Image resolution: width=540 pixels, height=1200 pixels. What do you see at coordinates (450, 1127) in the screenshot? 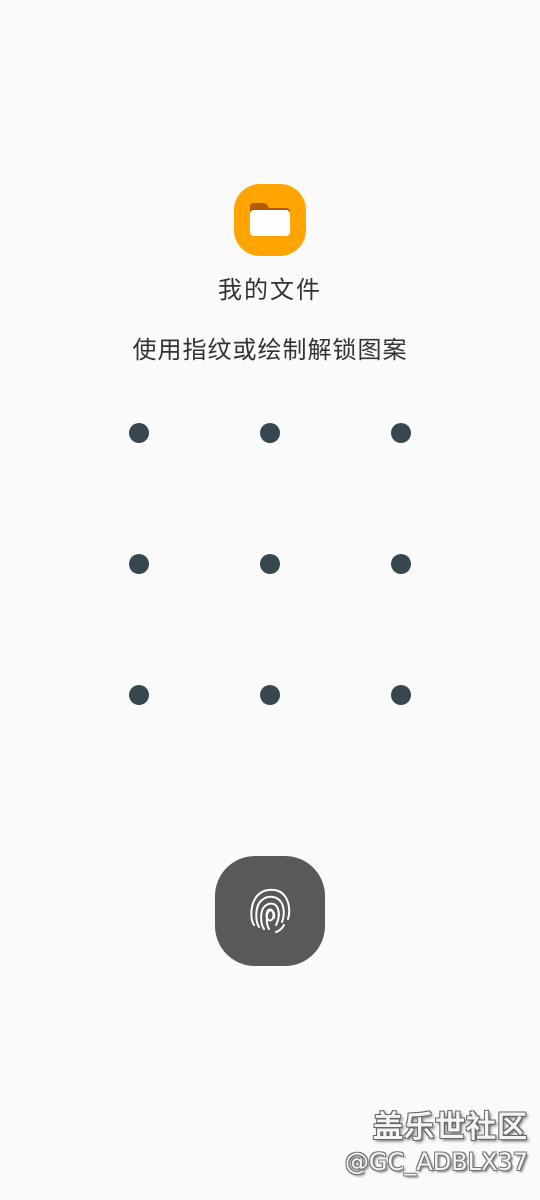
I see `watermark-title: 盖乐世社区` at bounding box center [450, 1127].